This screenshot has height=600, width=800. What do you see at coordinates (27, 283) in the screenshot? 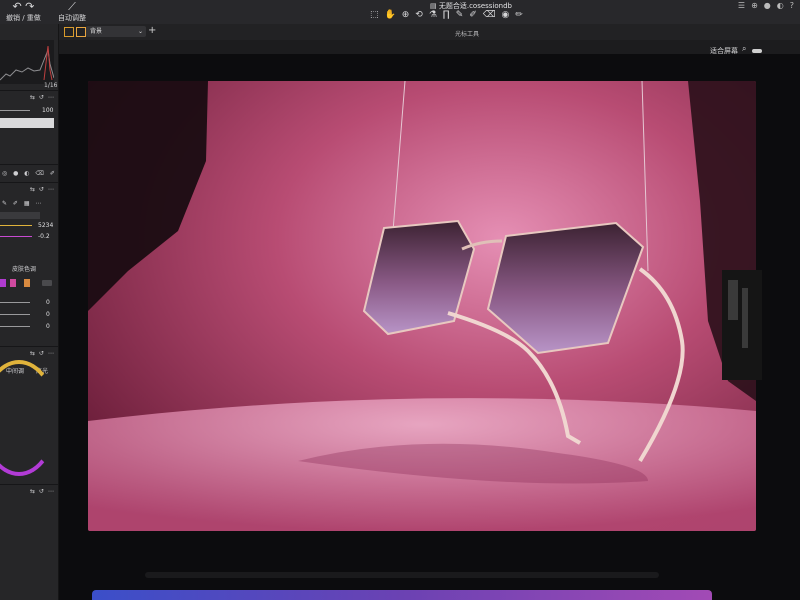
I see `swatch-orange` at bounding box center [27, 283].